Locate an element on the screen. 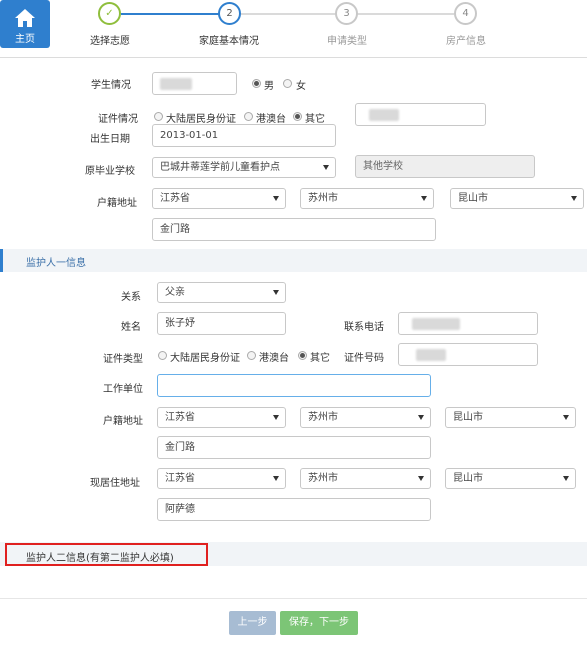  student-province-value: 江苏省 is located at coordinates (175, 198).